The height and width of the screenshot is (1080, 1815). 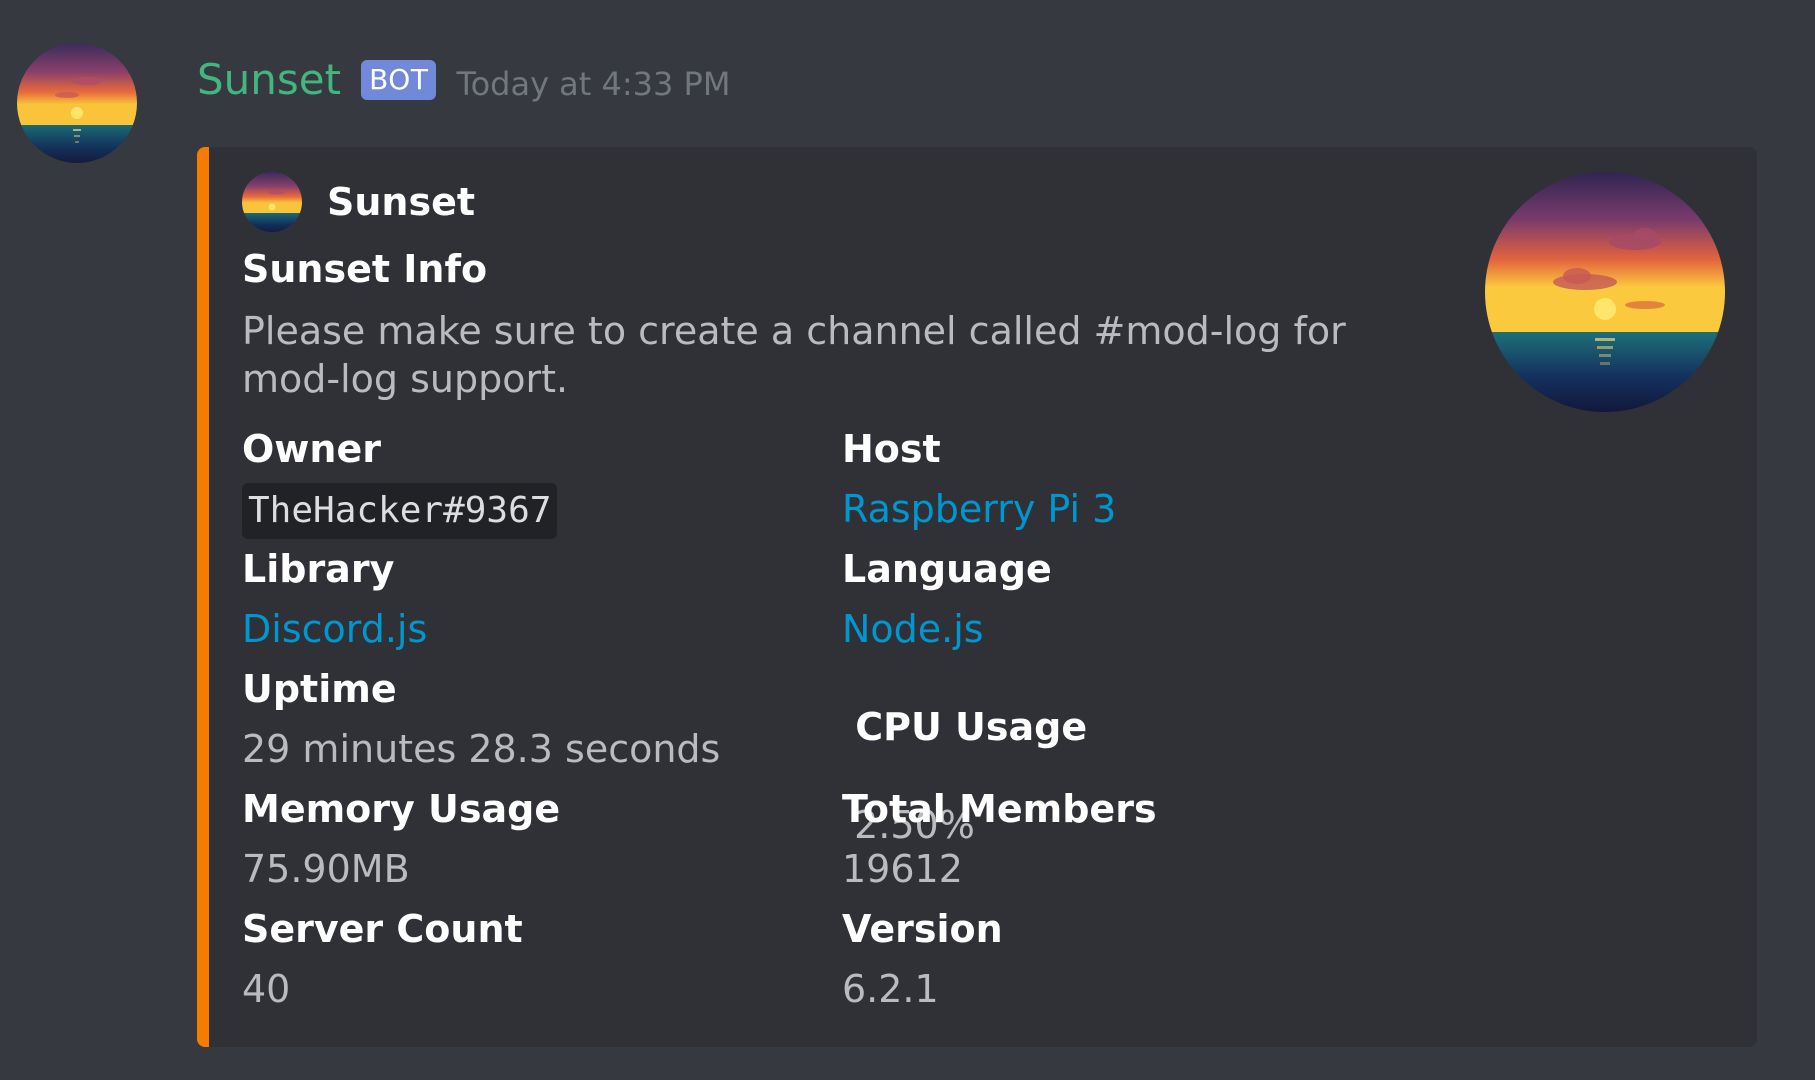 What do you see at coordinates (522, 599) in the screenshot?
I see `field-library: Library Discord.js` at bounding box center [522, 599].